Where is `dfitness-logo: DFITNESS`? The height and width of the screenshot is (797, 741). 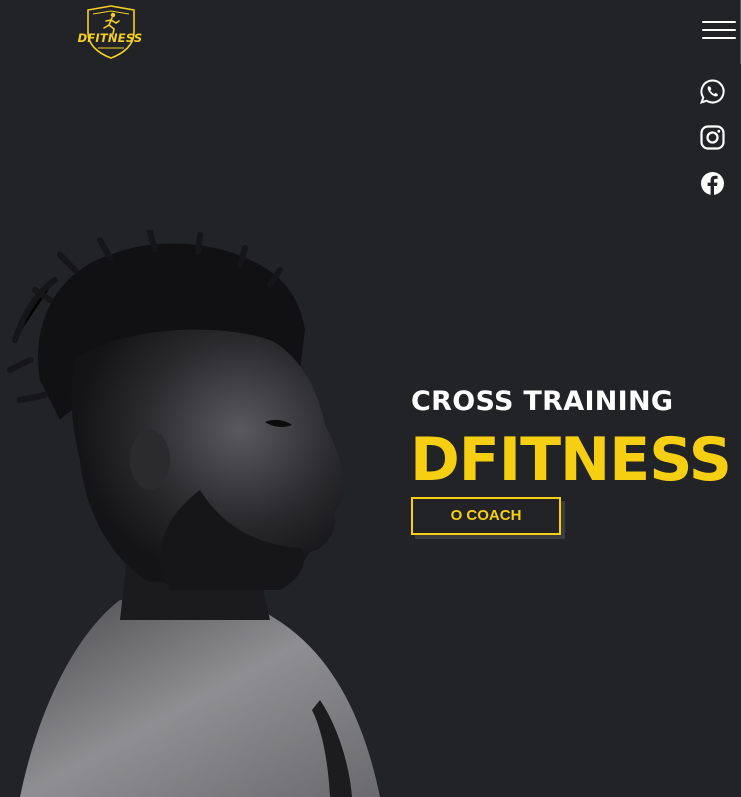 dfitness-logo: DFITNESS is located at coordinates (111, 32).